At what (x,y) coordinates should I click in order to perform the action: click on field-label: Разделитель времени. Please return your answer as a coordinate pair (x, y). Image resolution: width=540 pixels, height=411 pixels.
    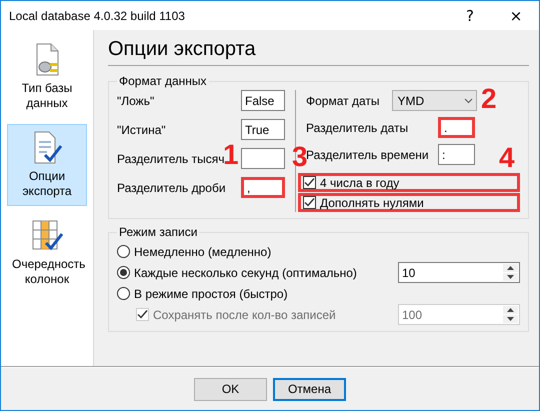
    Looking at the image, I should click on (368, 155).